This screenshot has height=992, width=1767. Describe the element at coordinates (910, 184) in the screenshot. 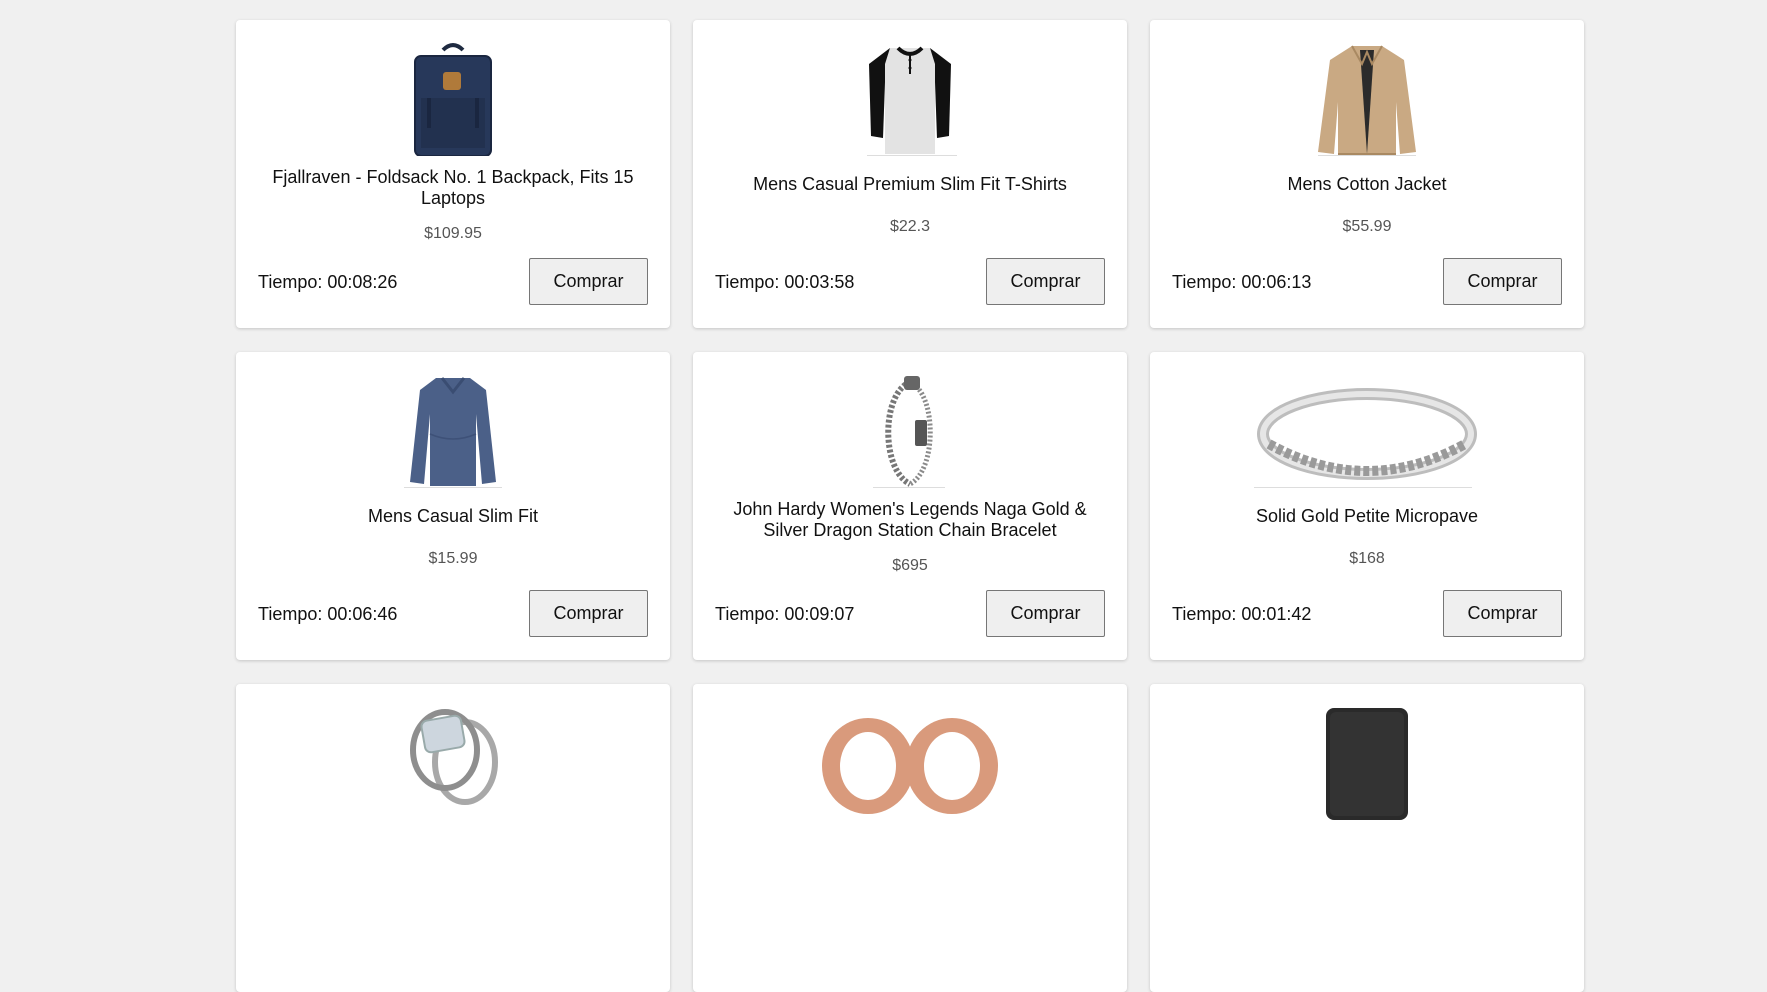

I see `product-title: Mens Casual Premium Slim Fit T-Shirts` at that location.